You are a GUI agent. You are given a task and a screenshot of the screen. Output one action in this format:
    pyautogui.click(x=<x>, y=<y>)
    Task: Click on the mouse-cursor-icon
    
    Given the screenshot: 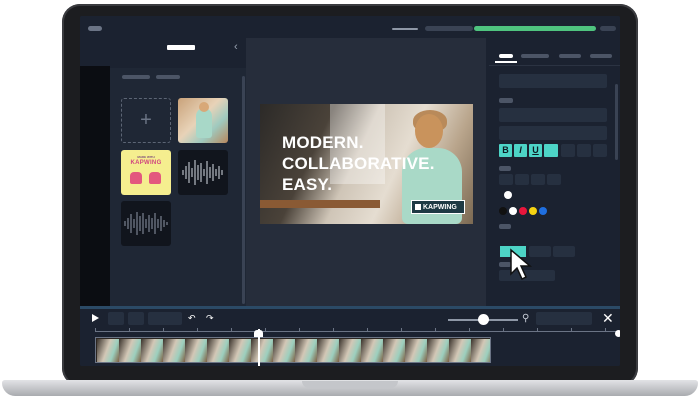 What is the action you would take?
    pyautogui.click(x=521, y=264)
    